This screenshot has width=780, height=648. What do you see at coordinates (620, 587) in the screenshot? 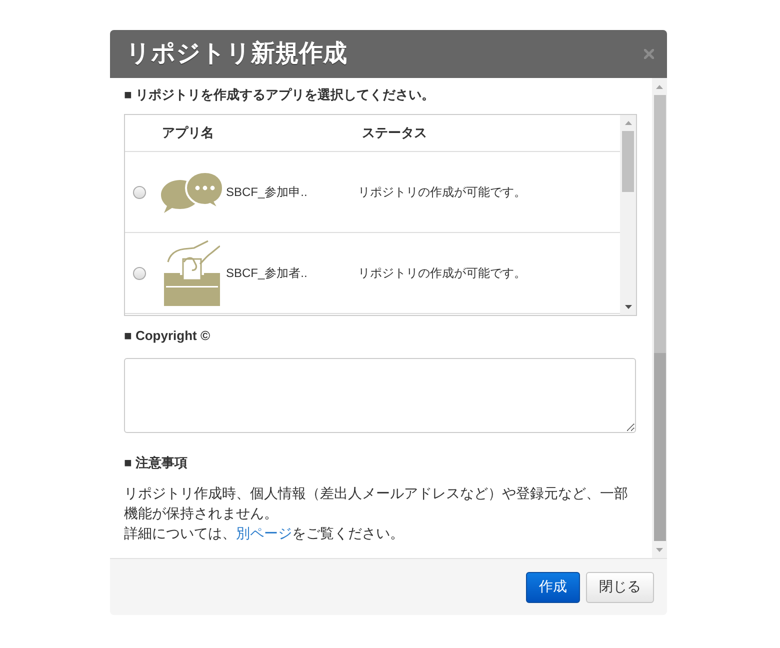
I see `close-button: 閉じる` at bounding box center [620, 587].